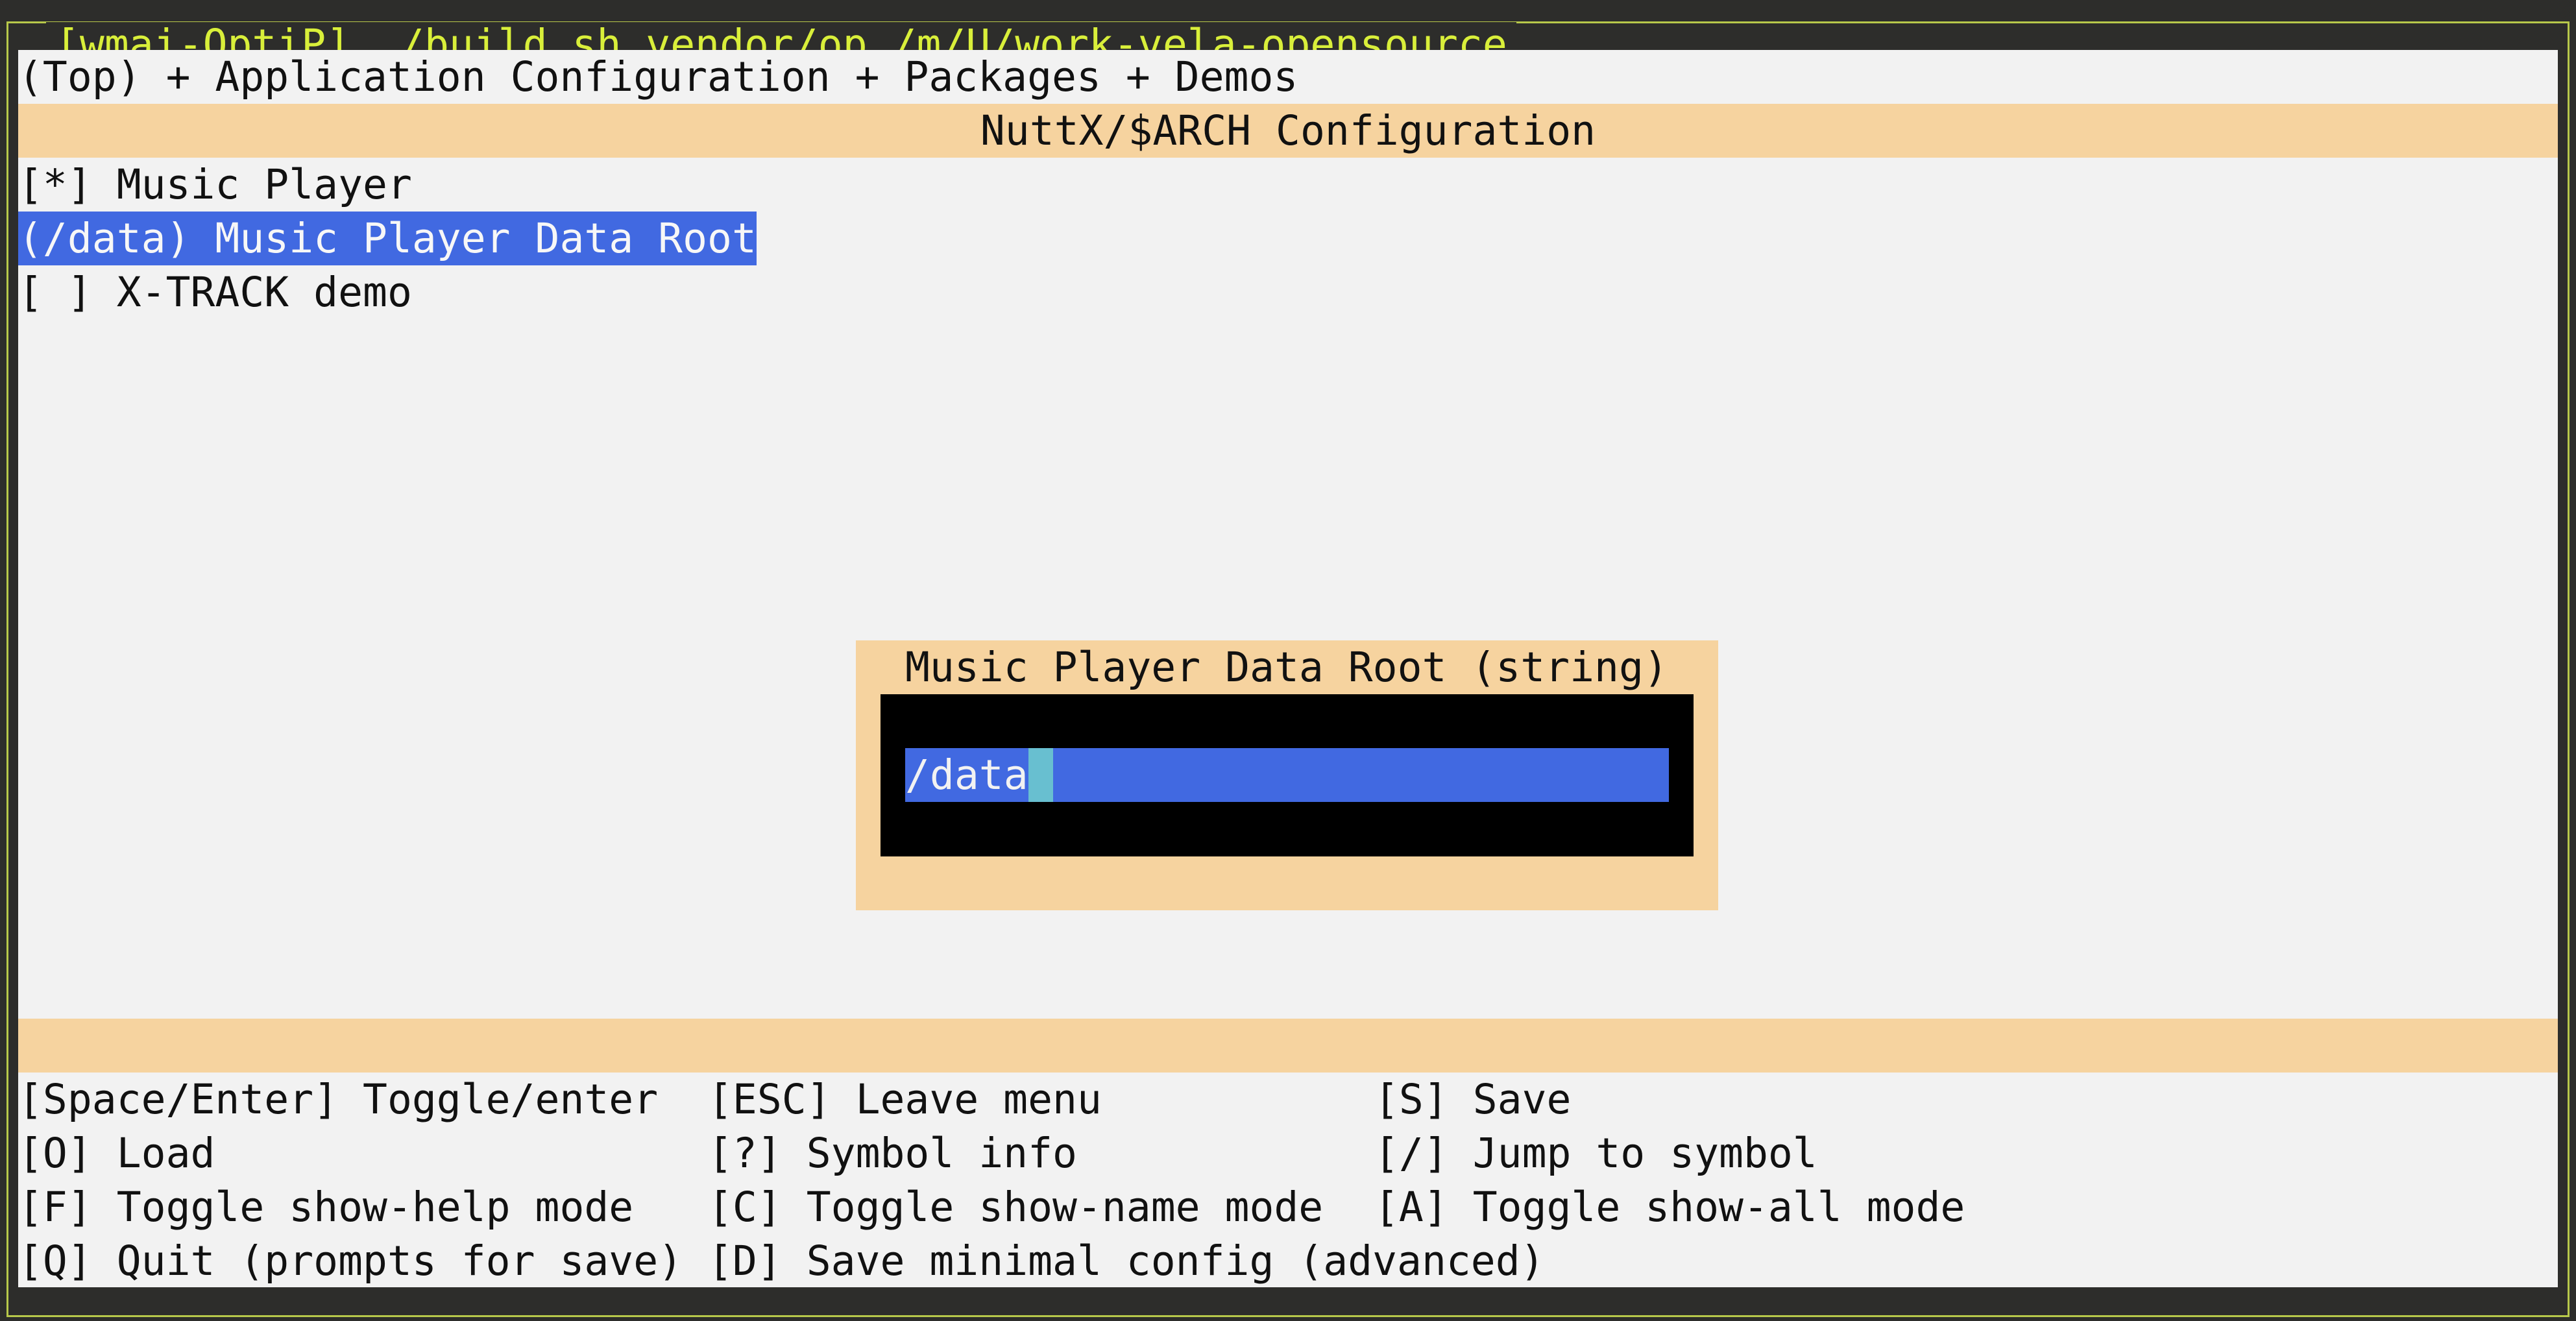 The width and height of the screenshot is (2576, 1321). I want to click on data-root-input-value: /data, so click(966, 775).